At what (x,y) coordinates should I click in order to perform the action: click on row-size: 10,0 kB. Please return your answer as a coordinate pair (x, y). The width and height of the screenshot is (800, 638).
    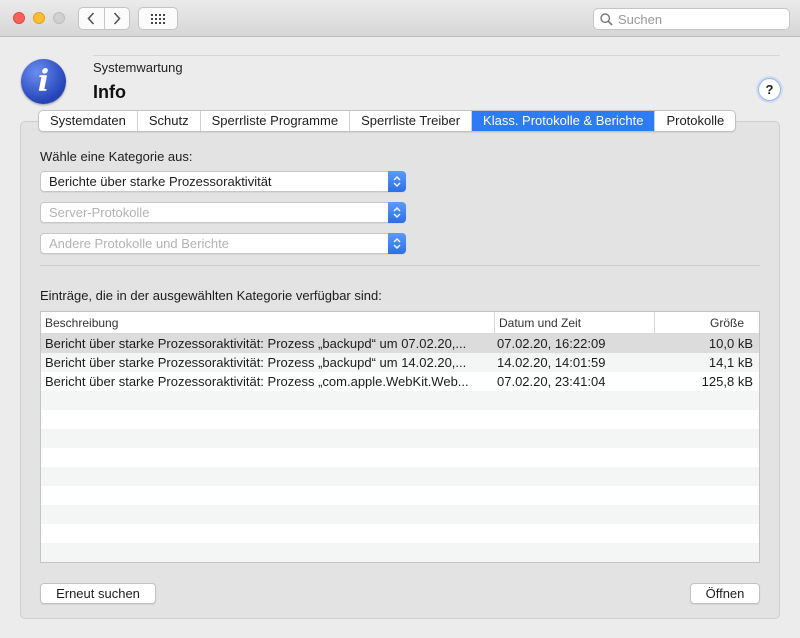
    Looking at the image, I should click on (730, 343).